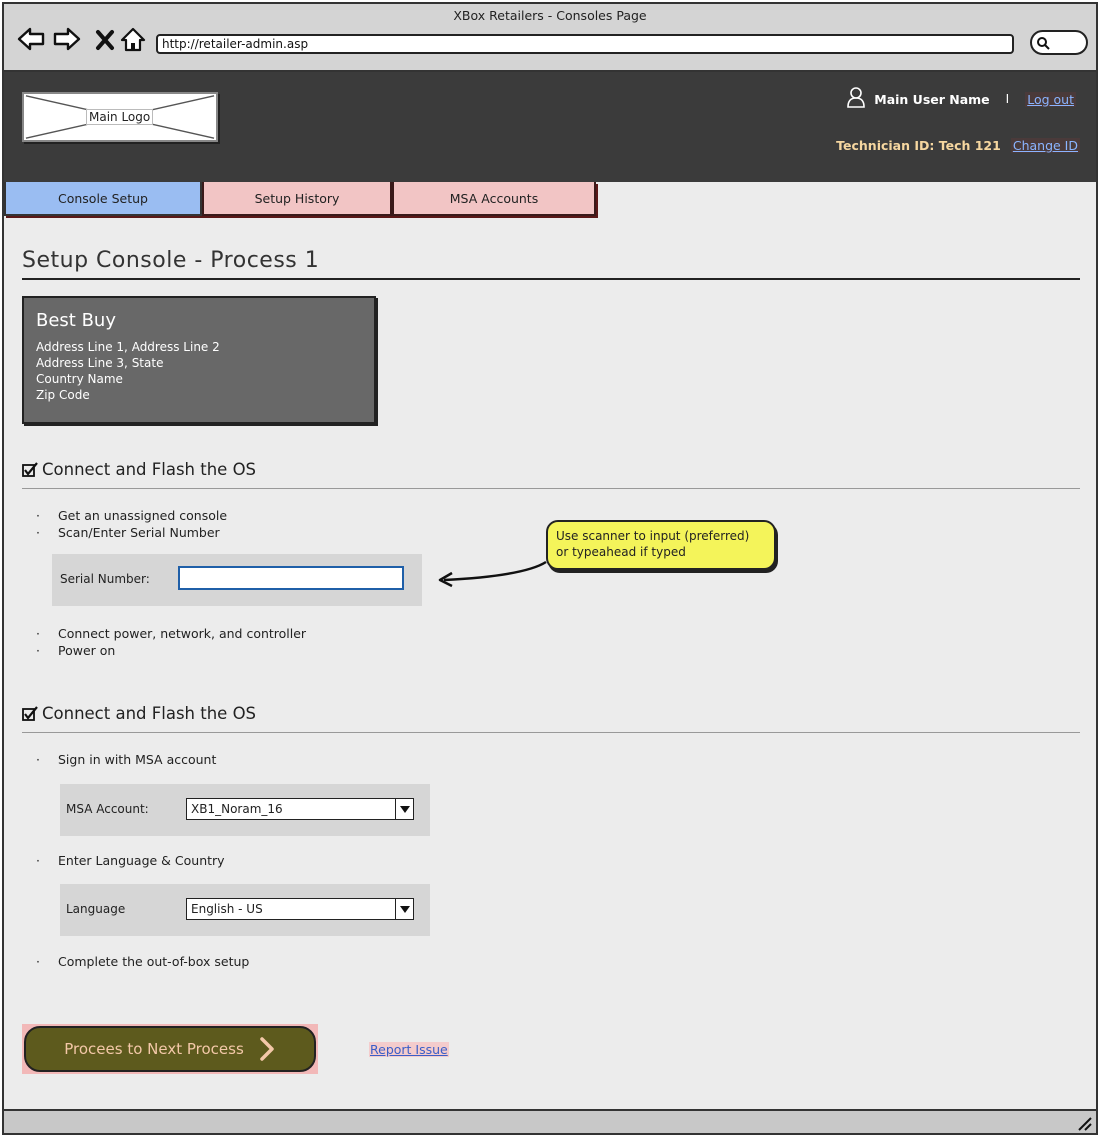 The height and width of the screenshot is (1137, 1100). Describe the element at coordinates (102, 39) in the screenshot. I see `stop-x-icon` at that location.